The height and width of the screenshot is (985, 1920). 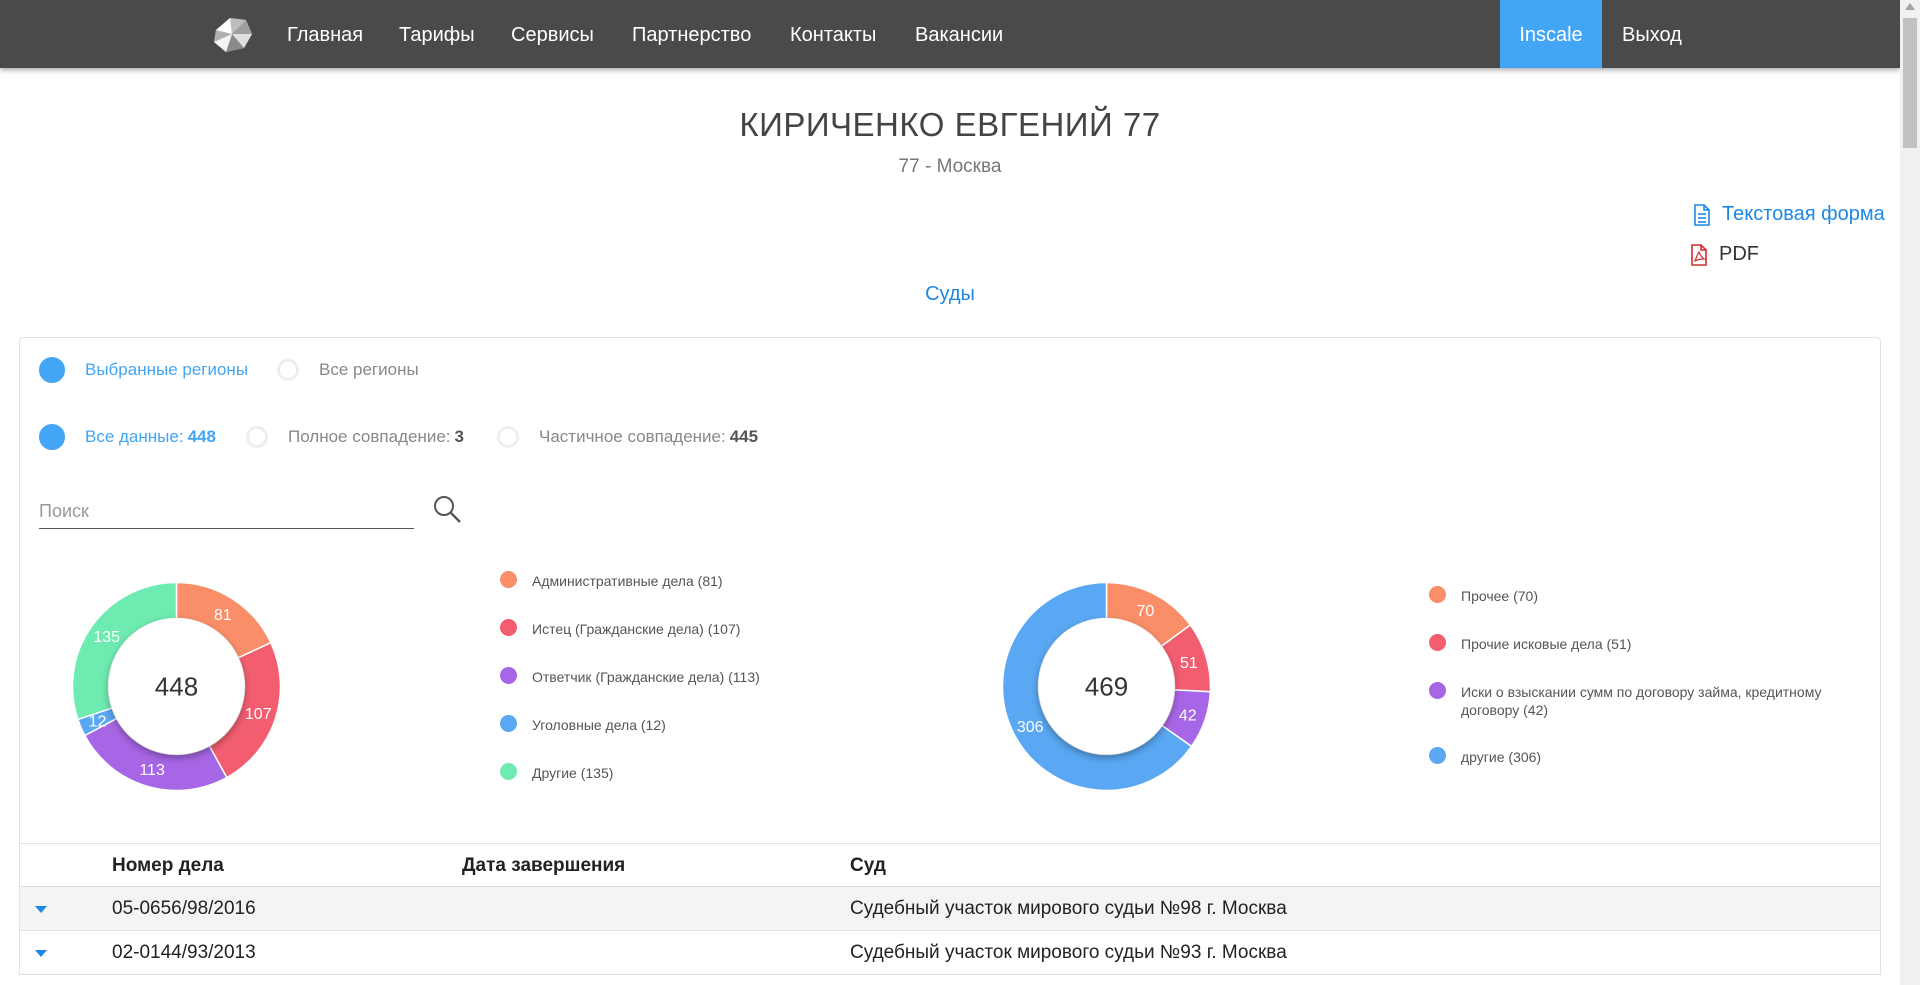 I want to click on nav-vacancies: Вакансии, so click(x=959, y=34).